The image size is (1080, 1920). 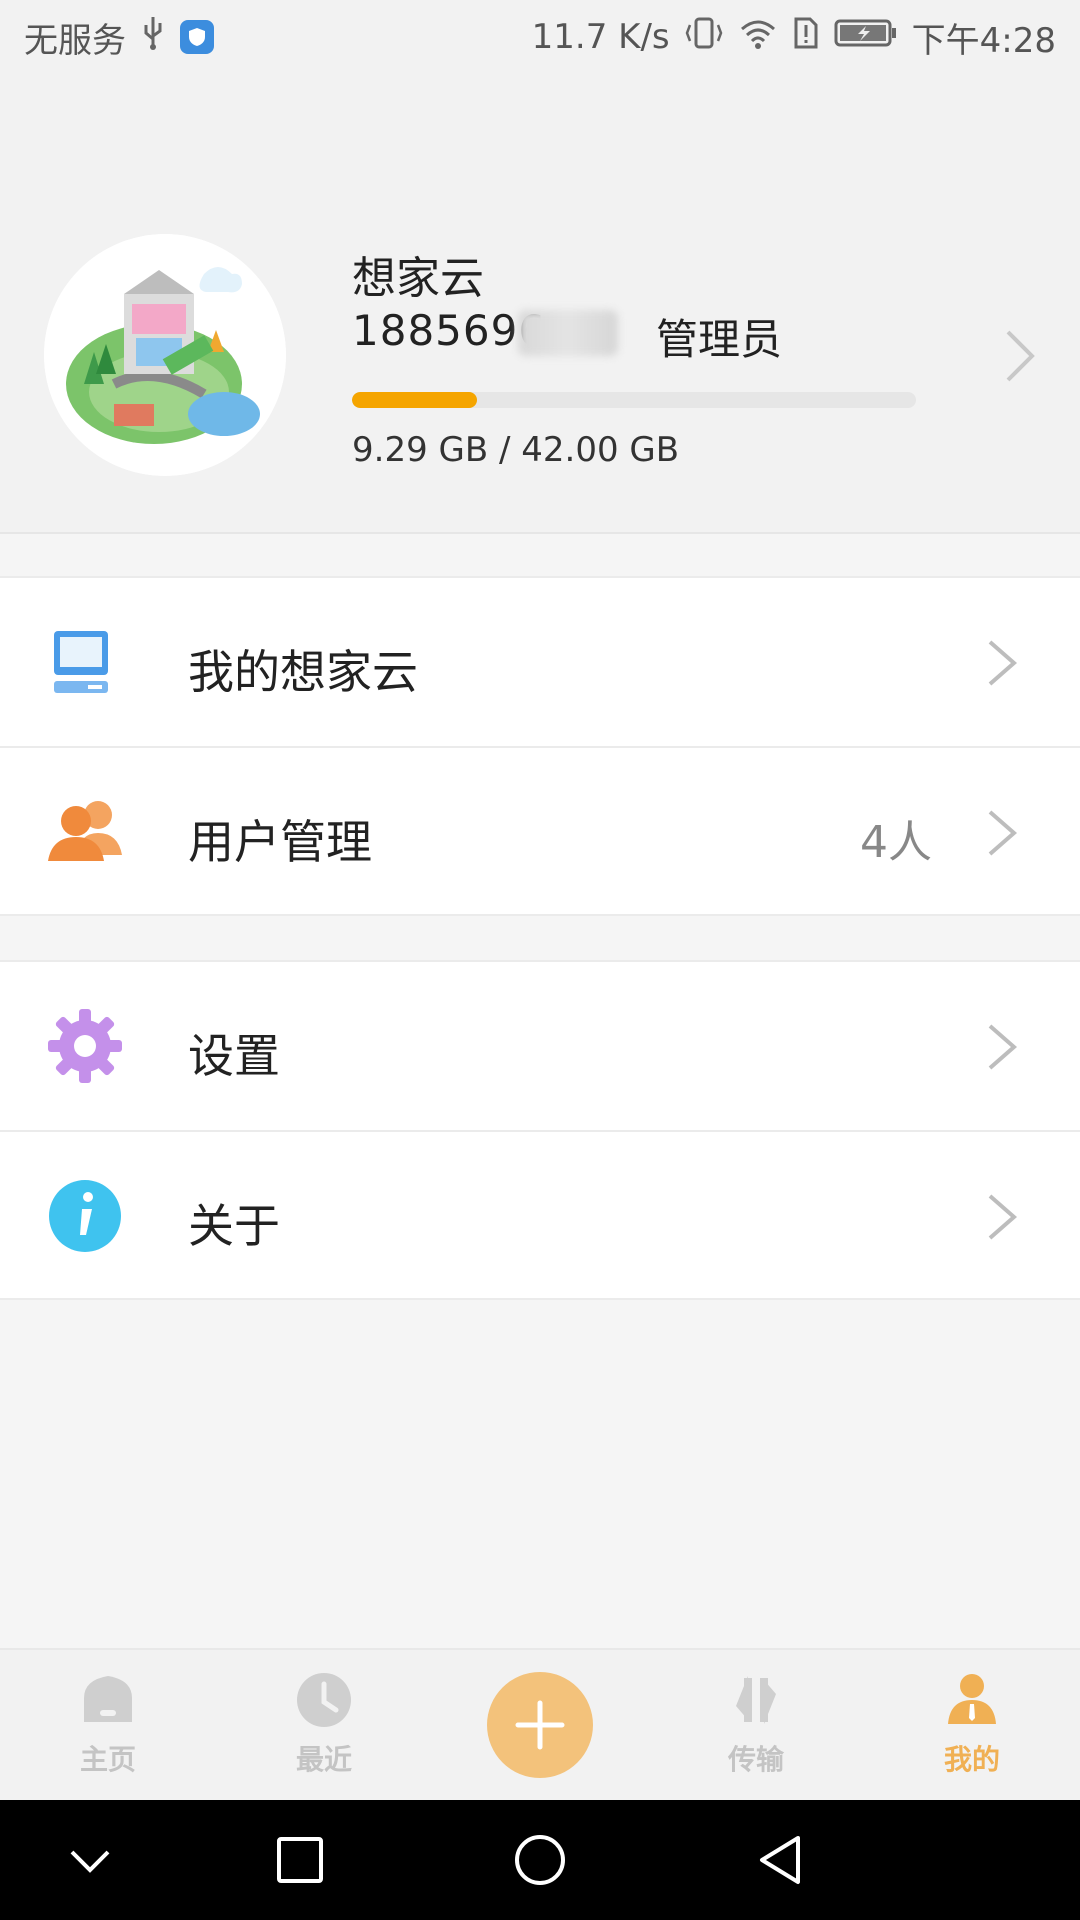 I want to click on tab-home: 主页, so click(x=108, y=1726).